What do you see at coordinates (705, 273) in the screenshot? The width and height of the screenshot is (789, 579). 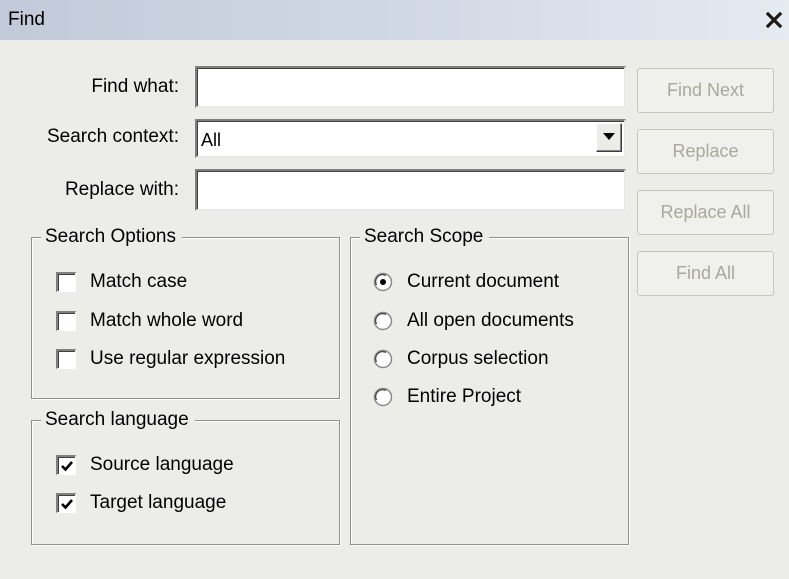 I see `find-all-button: Find All` at bounding box center [705, 273].